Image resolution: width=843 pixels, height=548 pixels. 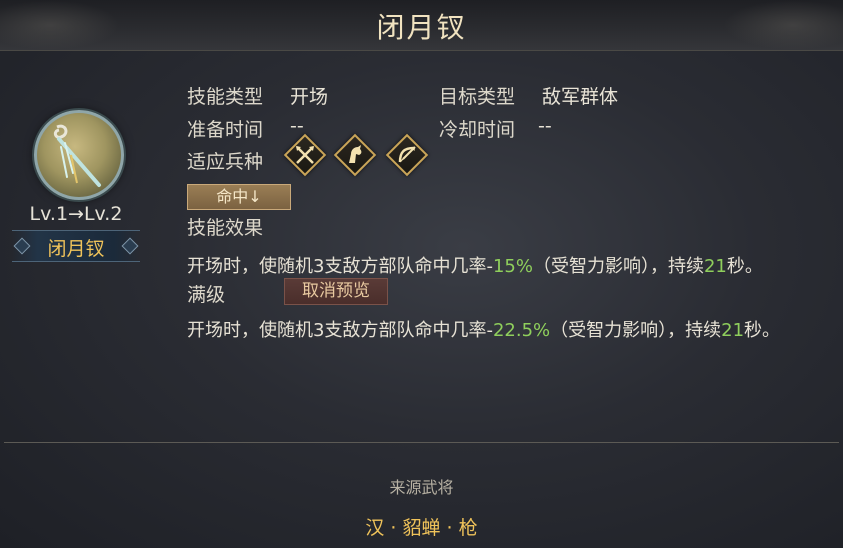 I want to click on hairpin-icon, so click(x=79, y=155).